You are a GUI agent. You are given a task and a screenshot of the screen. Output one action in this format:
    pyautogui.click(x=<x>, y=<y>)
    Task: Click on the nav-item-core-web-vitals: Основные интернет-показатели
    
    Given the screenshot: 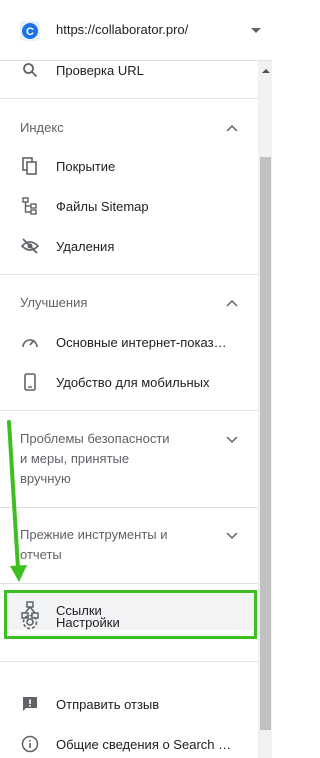 What is the action you would take?
    pyautogui.click(x=129, y=343)
    